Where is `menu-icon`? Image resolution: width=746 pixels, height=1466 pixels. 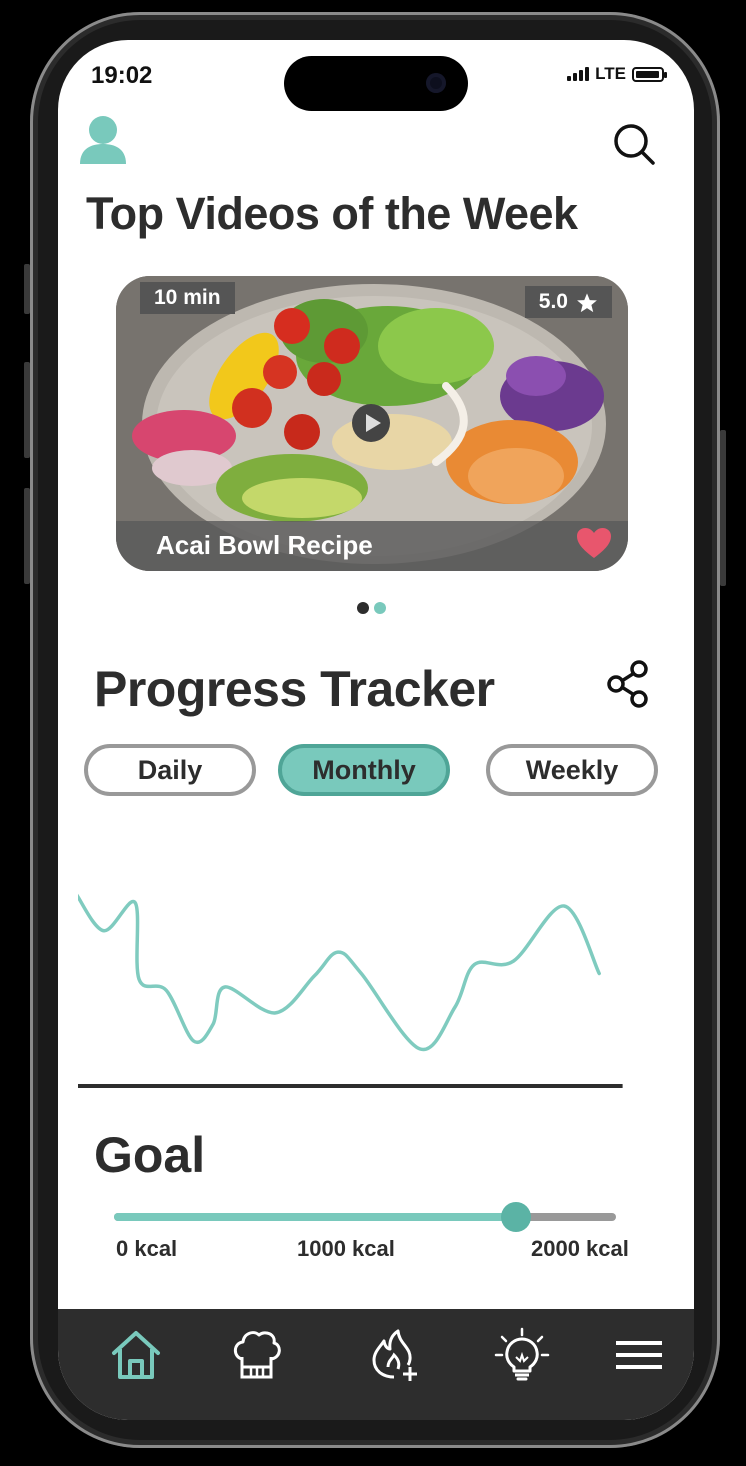
menu-icon is located at coordinates (640, 1355).